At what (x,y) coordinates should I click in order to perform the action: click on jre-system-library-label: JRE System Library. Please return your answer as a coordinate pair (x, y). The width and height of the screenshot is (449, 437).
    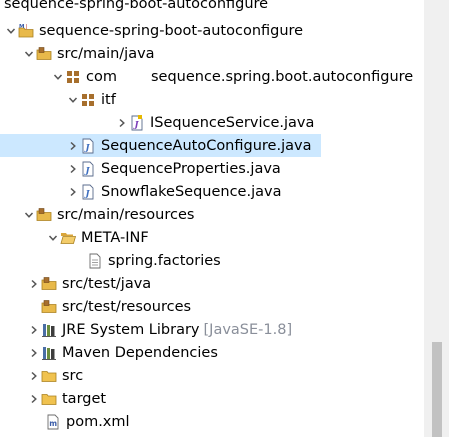
    Looking at the image, I should click on (131, 329).